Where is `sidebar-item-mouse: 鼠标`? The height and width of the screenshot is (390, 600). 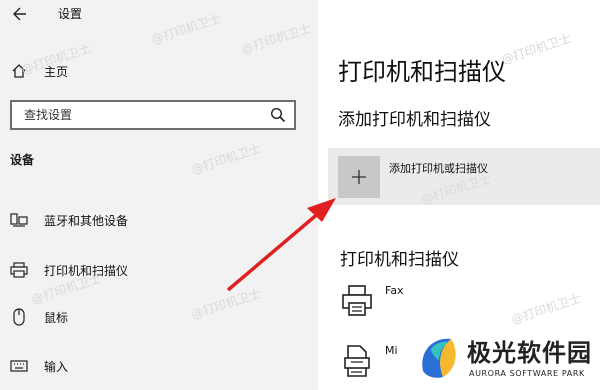 sidebar-item-mouse: 鼠标 is located at coordinates (159, 317).